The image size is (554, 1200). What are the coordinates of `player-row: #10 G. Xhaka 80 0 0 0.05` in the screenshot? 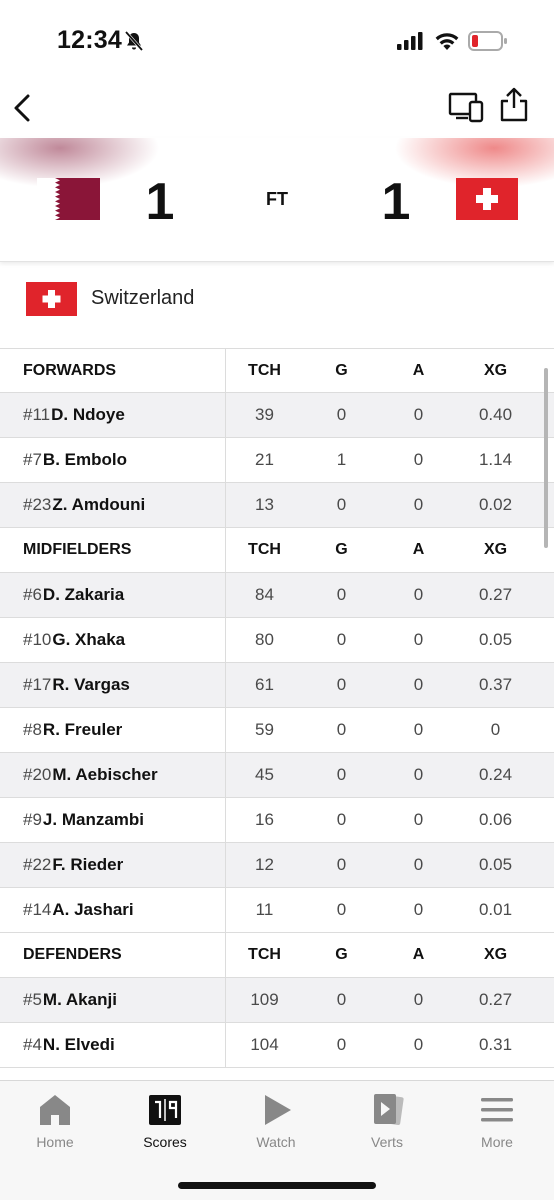 It's located at (277, 640).